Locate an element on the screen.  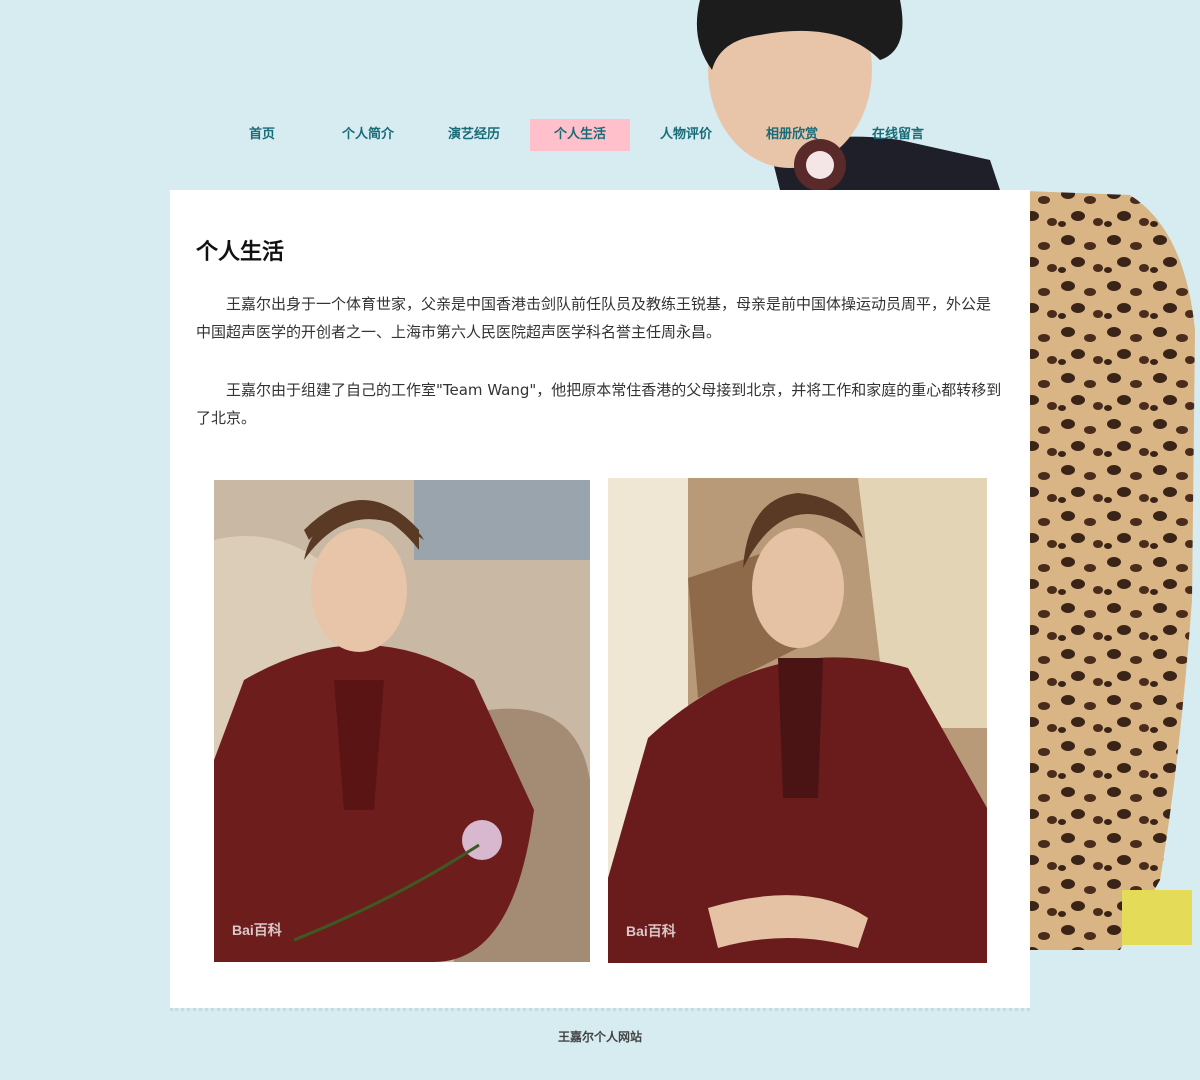
nav-item-album: 相册欣赏 is located at coordinates (792, 135).